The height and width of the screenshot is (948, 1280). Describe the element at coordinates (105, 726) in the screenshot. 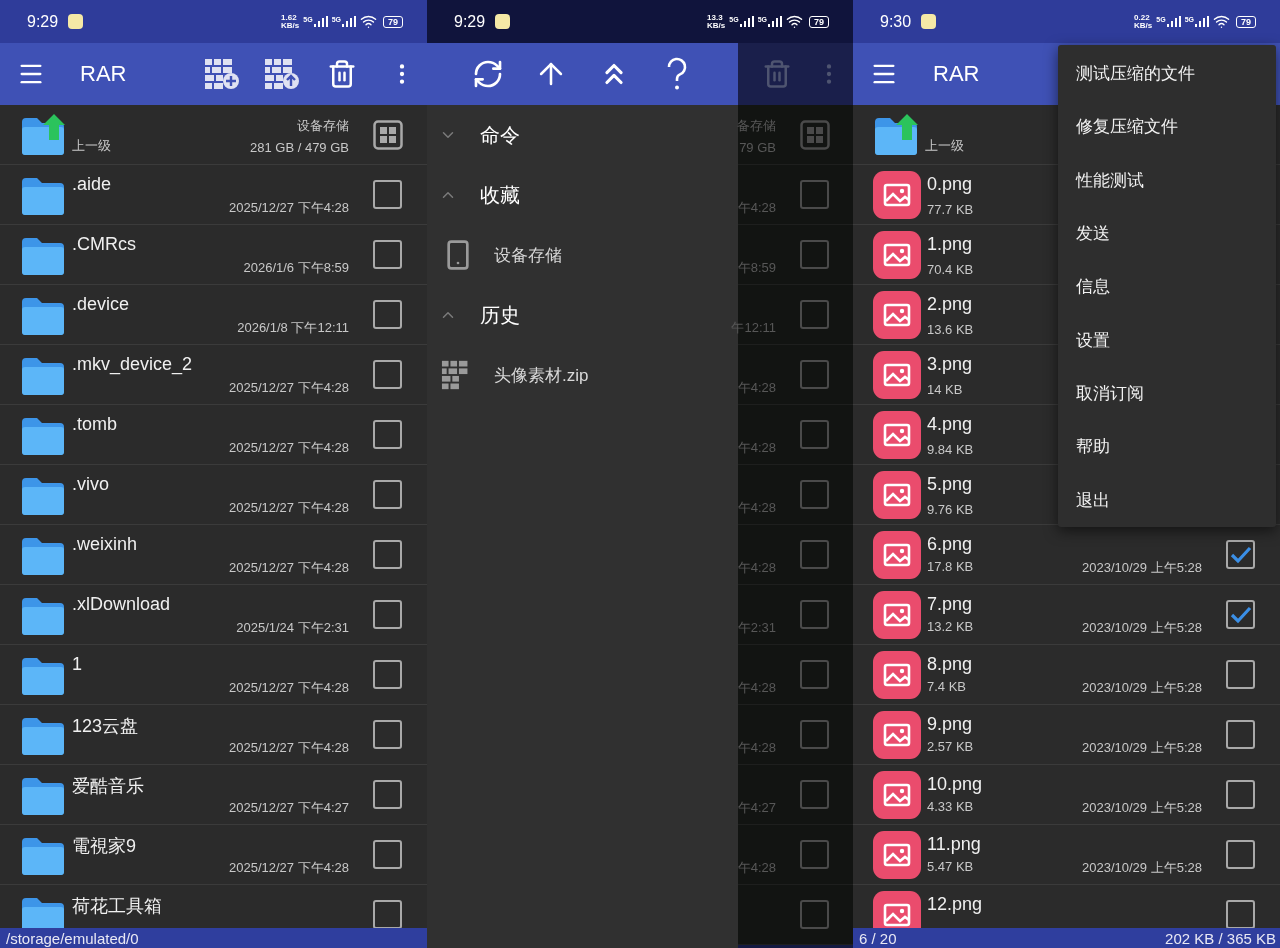

I see `folder-name: 123云盘` at that location.